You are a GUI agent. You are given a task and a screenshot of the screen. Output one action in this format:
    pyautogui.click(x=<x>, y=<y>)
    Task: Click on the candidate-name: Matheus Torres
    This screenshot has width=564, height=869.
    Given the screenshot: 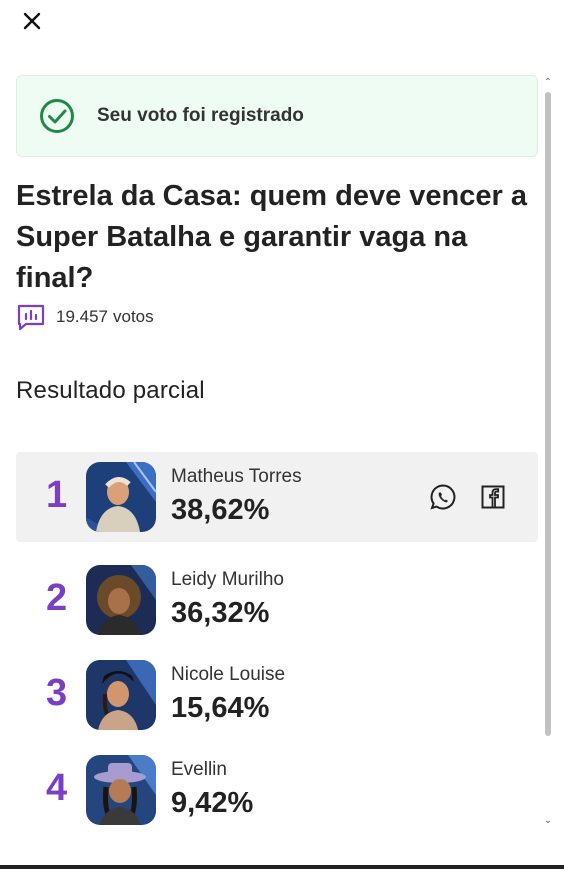 What is the action you would take?
    pyautogui.click(x=236, y=476)
    